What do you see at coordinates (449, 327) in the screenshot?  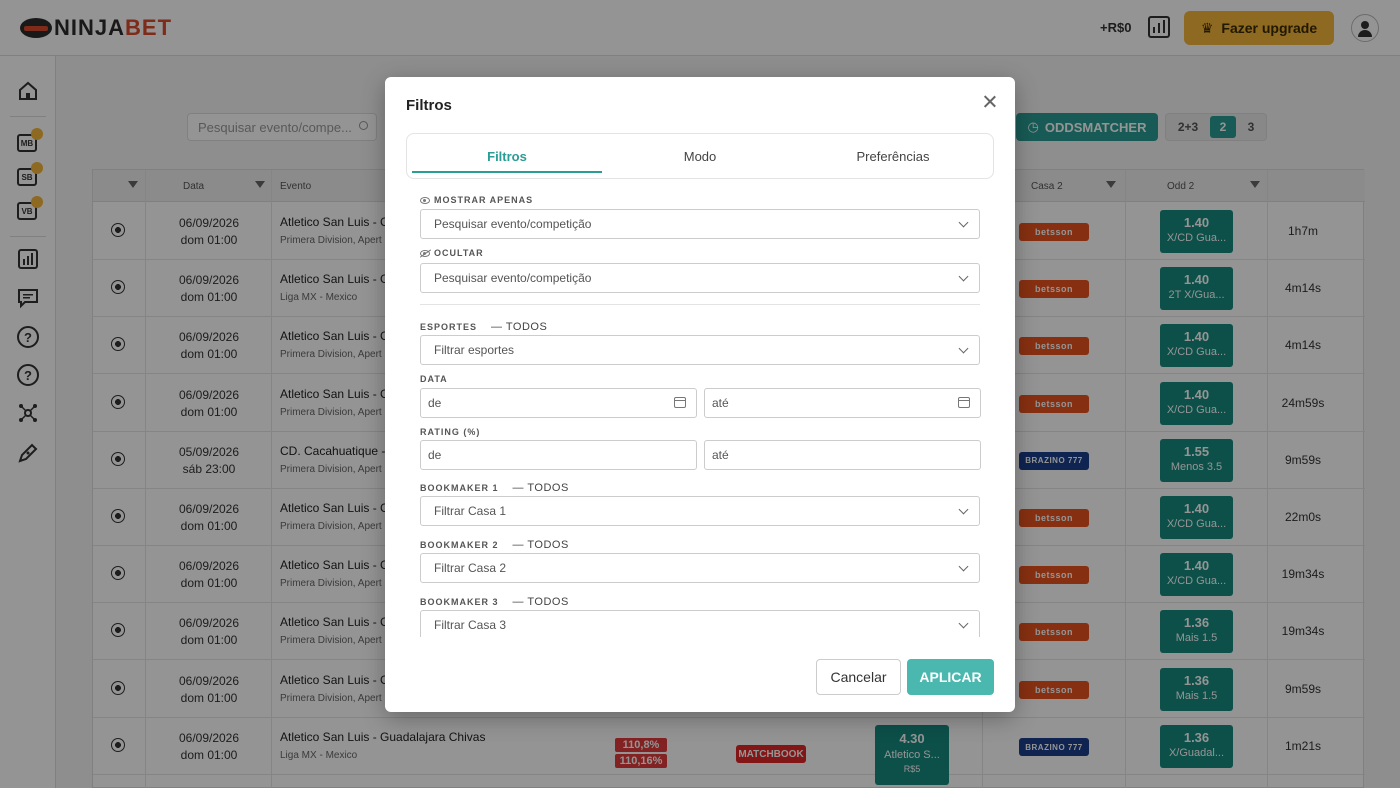 I see `sports-label: ESPORTES` at bounding box center [449, 327].